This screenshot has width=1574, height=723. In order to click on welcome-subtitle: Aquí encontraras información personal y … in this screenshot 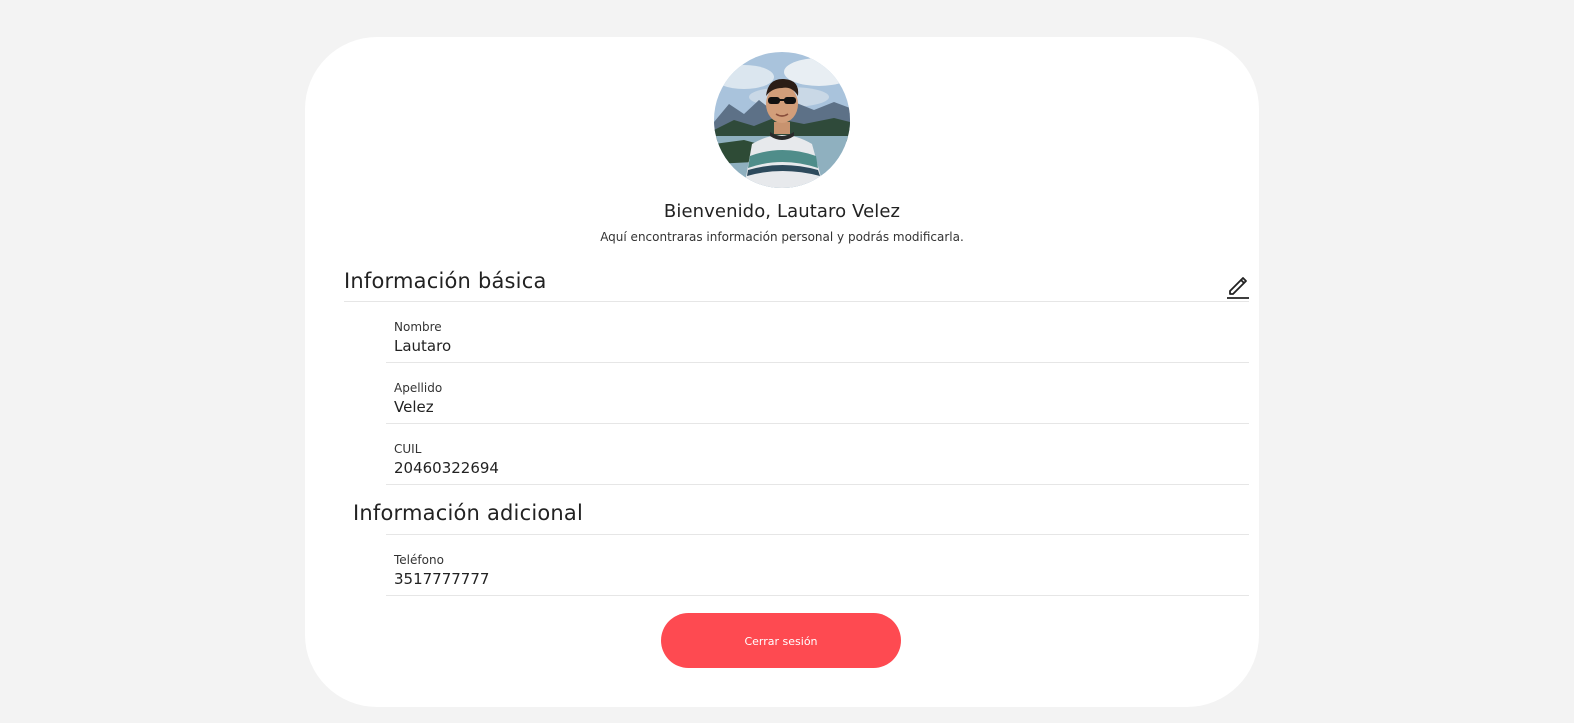, I will do `click(782, 237)`.